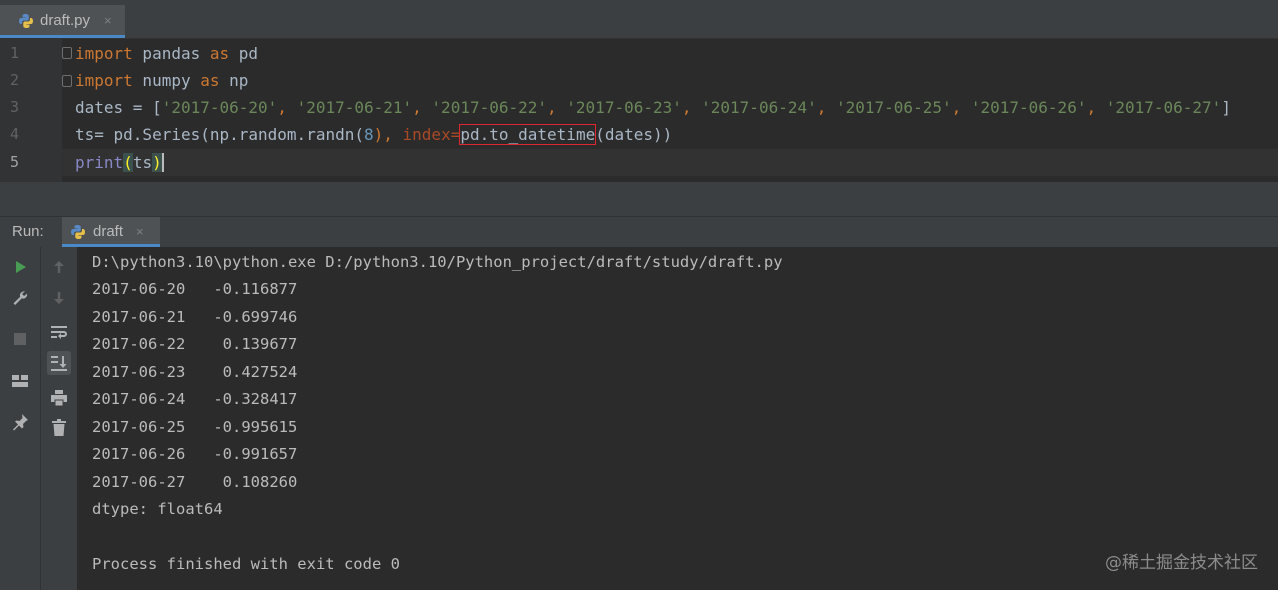  I want to click on row-value: -0.328417, so click(255, 399).